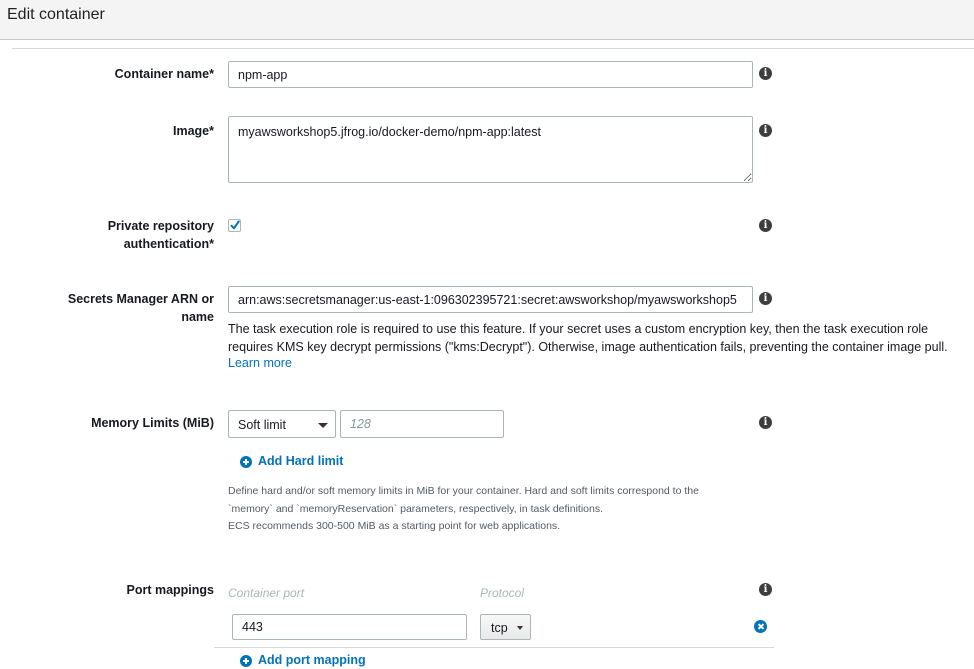 This screenshot has width=974, height=669. What do you see at coordinates (140, 299) in the screenshot?
I see `secrets-manager-label-line1: Secrets Manager ARN or` at bounding box center [140, 299].